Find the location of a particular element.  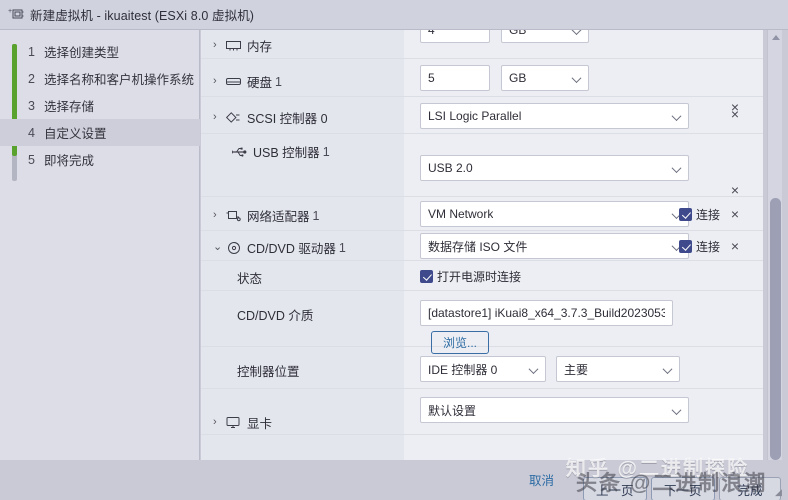

video-card-value: 默认设置 is located at coordinates (452, 410).